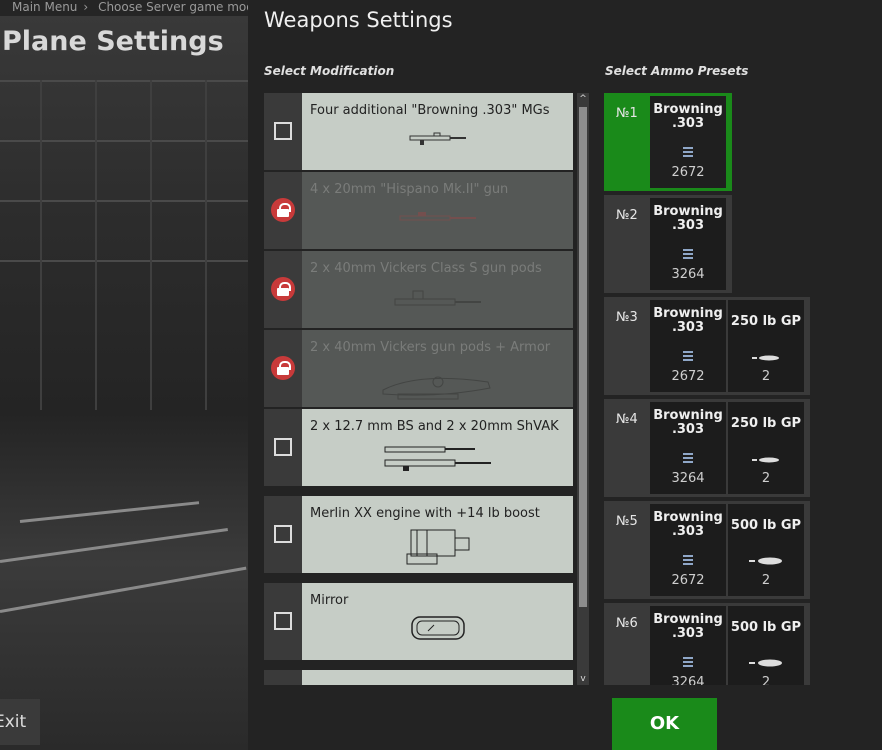 The width and height of the screenshot is (882, 750). I want to click on ok-button: OK, so click(664, 724).